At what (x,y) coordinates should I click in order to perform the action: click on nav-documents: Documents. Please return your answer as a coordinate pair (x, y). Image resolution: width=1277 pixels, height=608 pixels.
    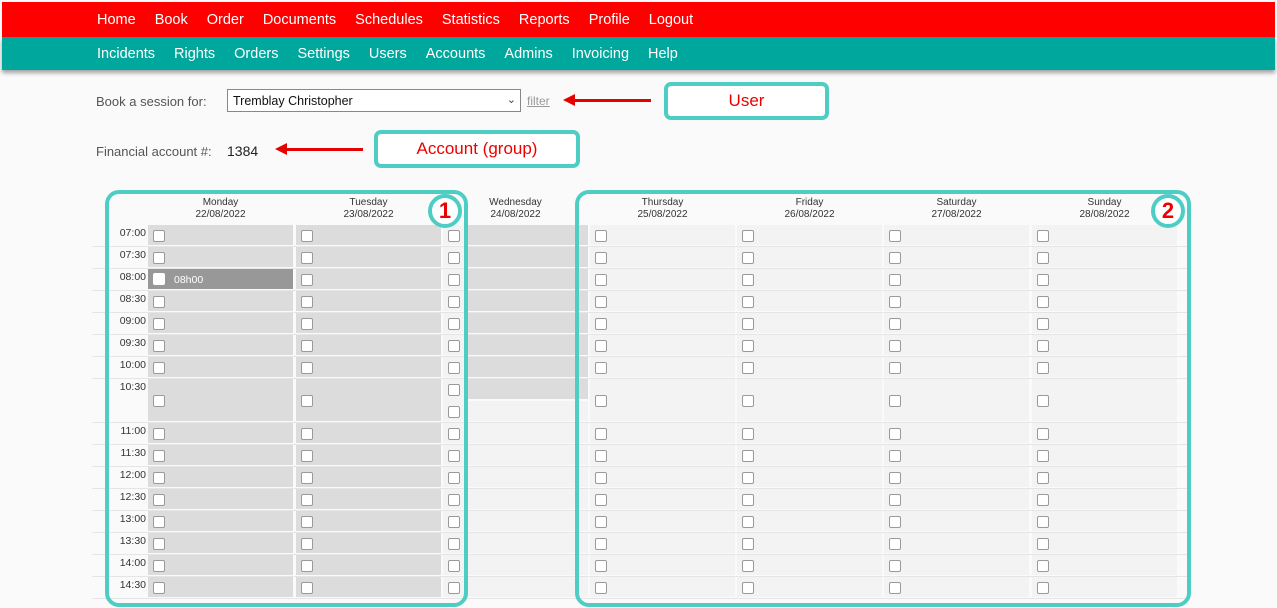
    Looking at the image, I should click on (299, 20).